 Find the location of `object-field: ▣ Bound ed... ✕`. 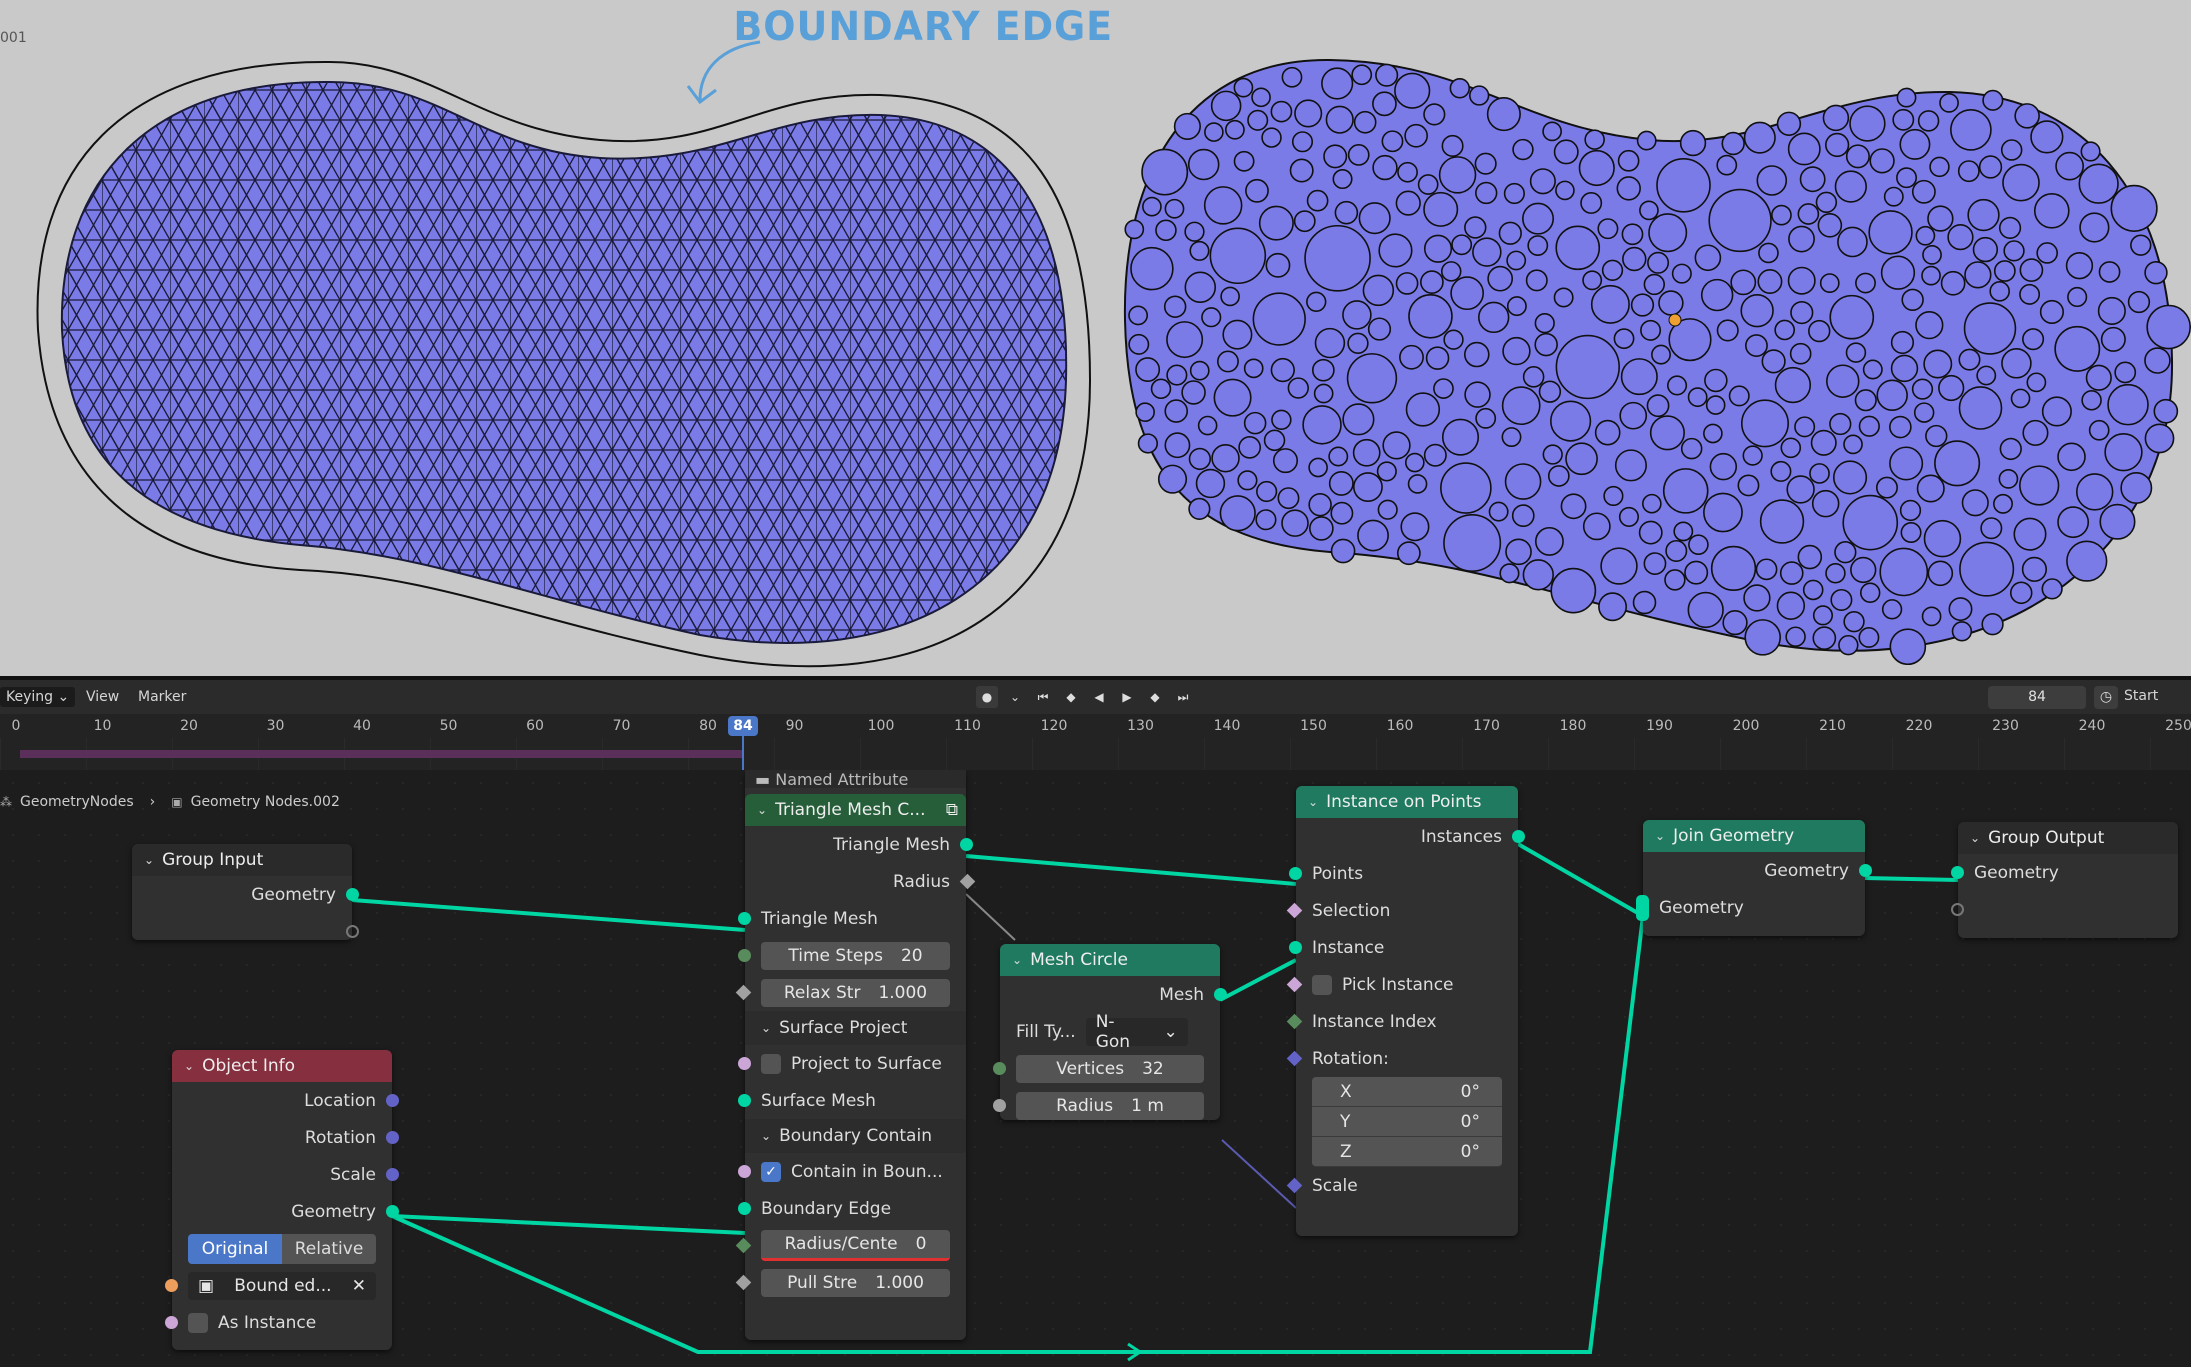

object-field: ▣ Bound ed... ✕ is located at coordinates (282, 1285).